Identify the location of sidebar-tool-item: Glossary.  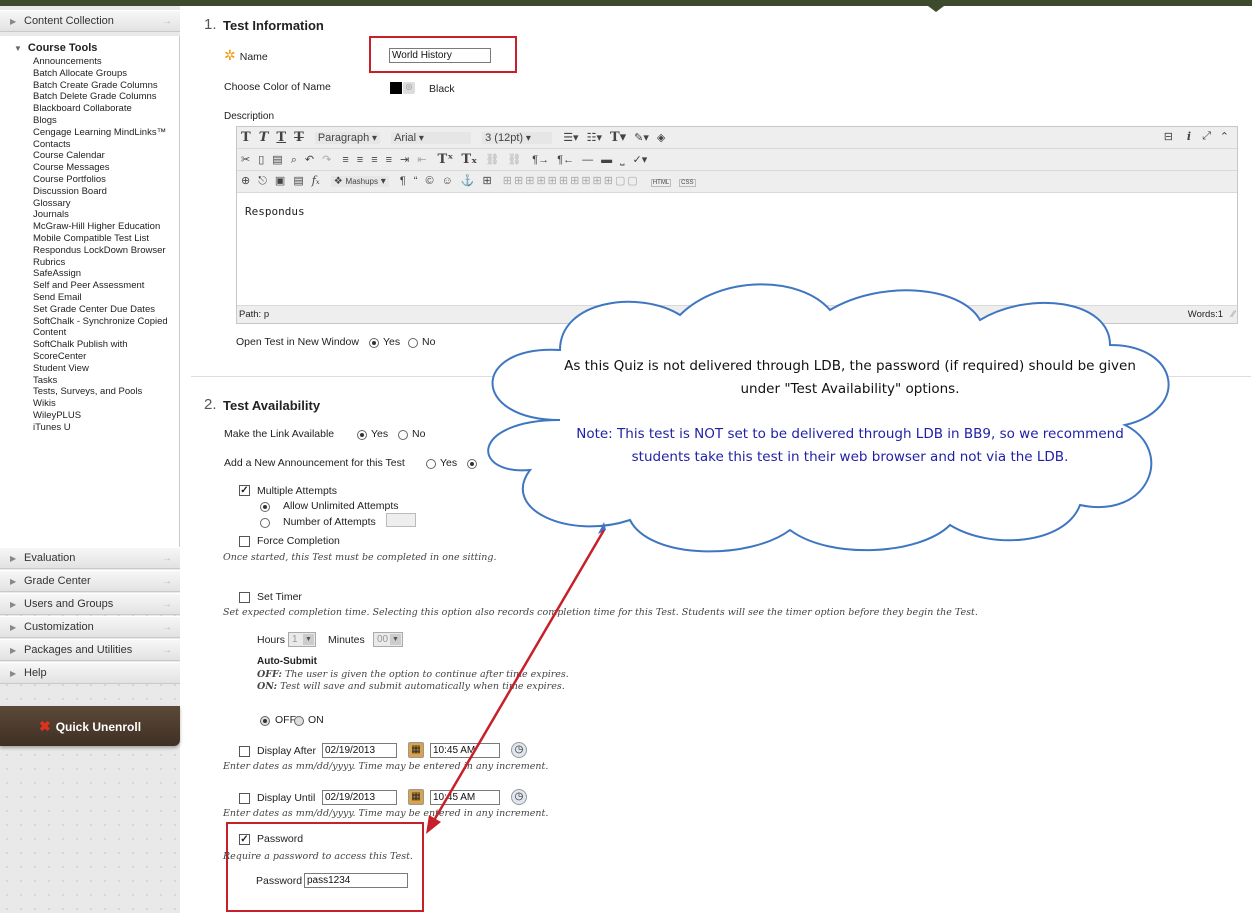
(106, 204).